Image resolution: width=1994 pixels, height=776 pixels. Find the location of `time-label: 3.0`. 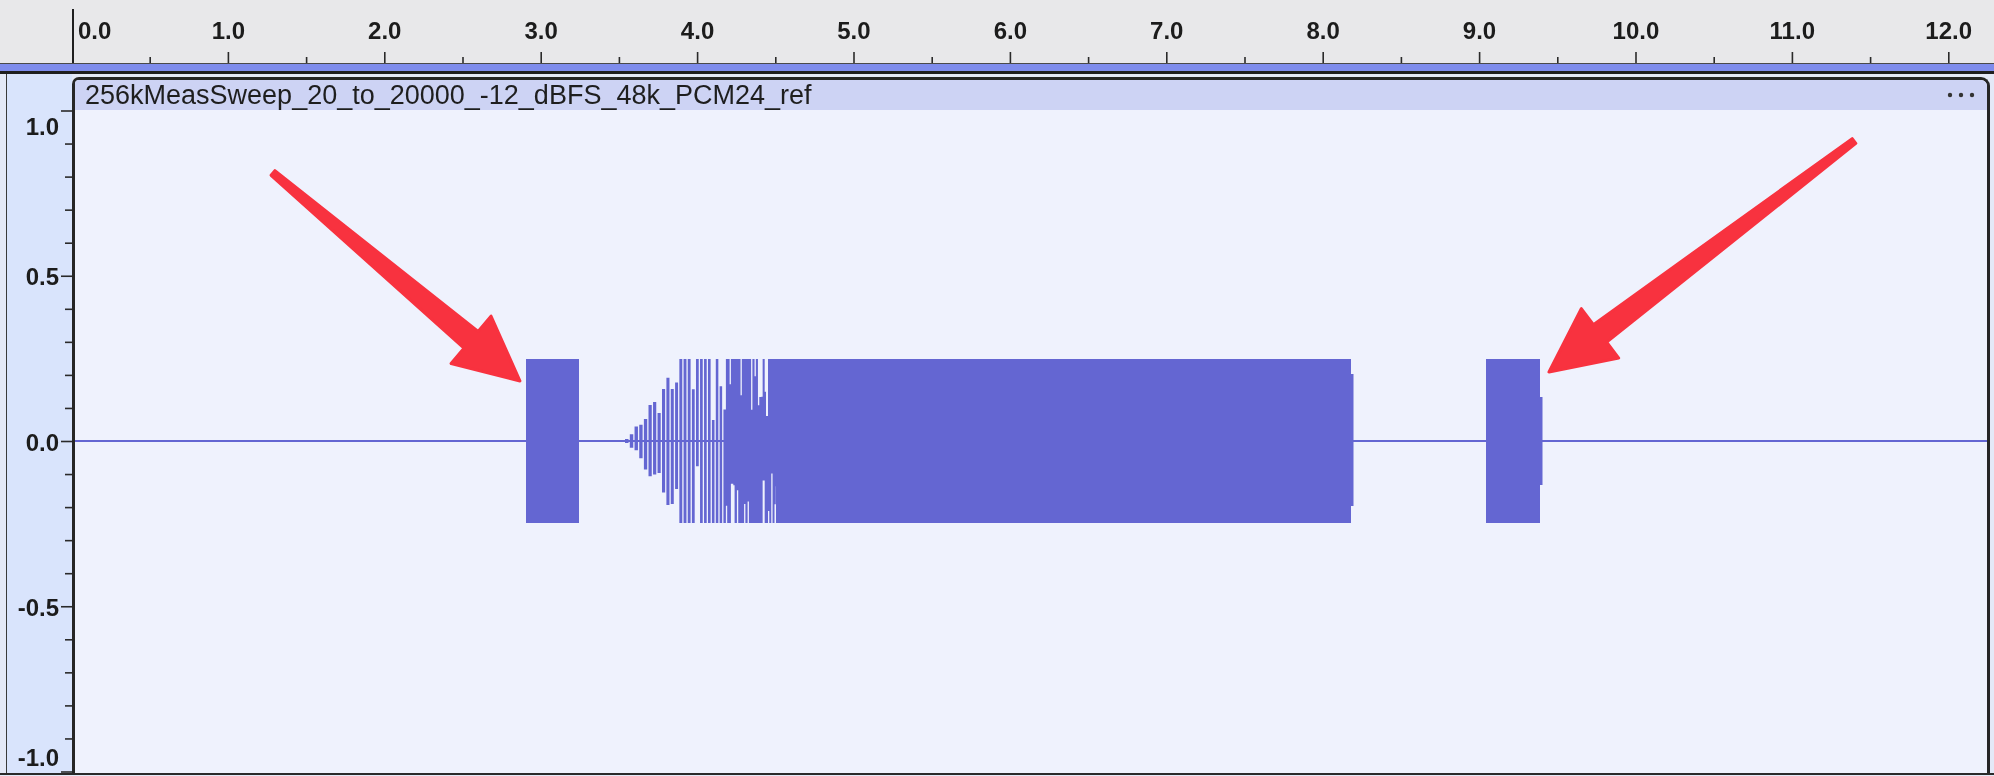

time-label: 3.0 is located at coordinates (541, 31).